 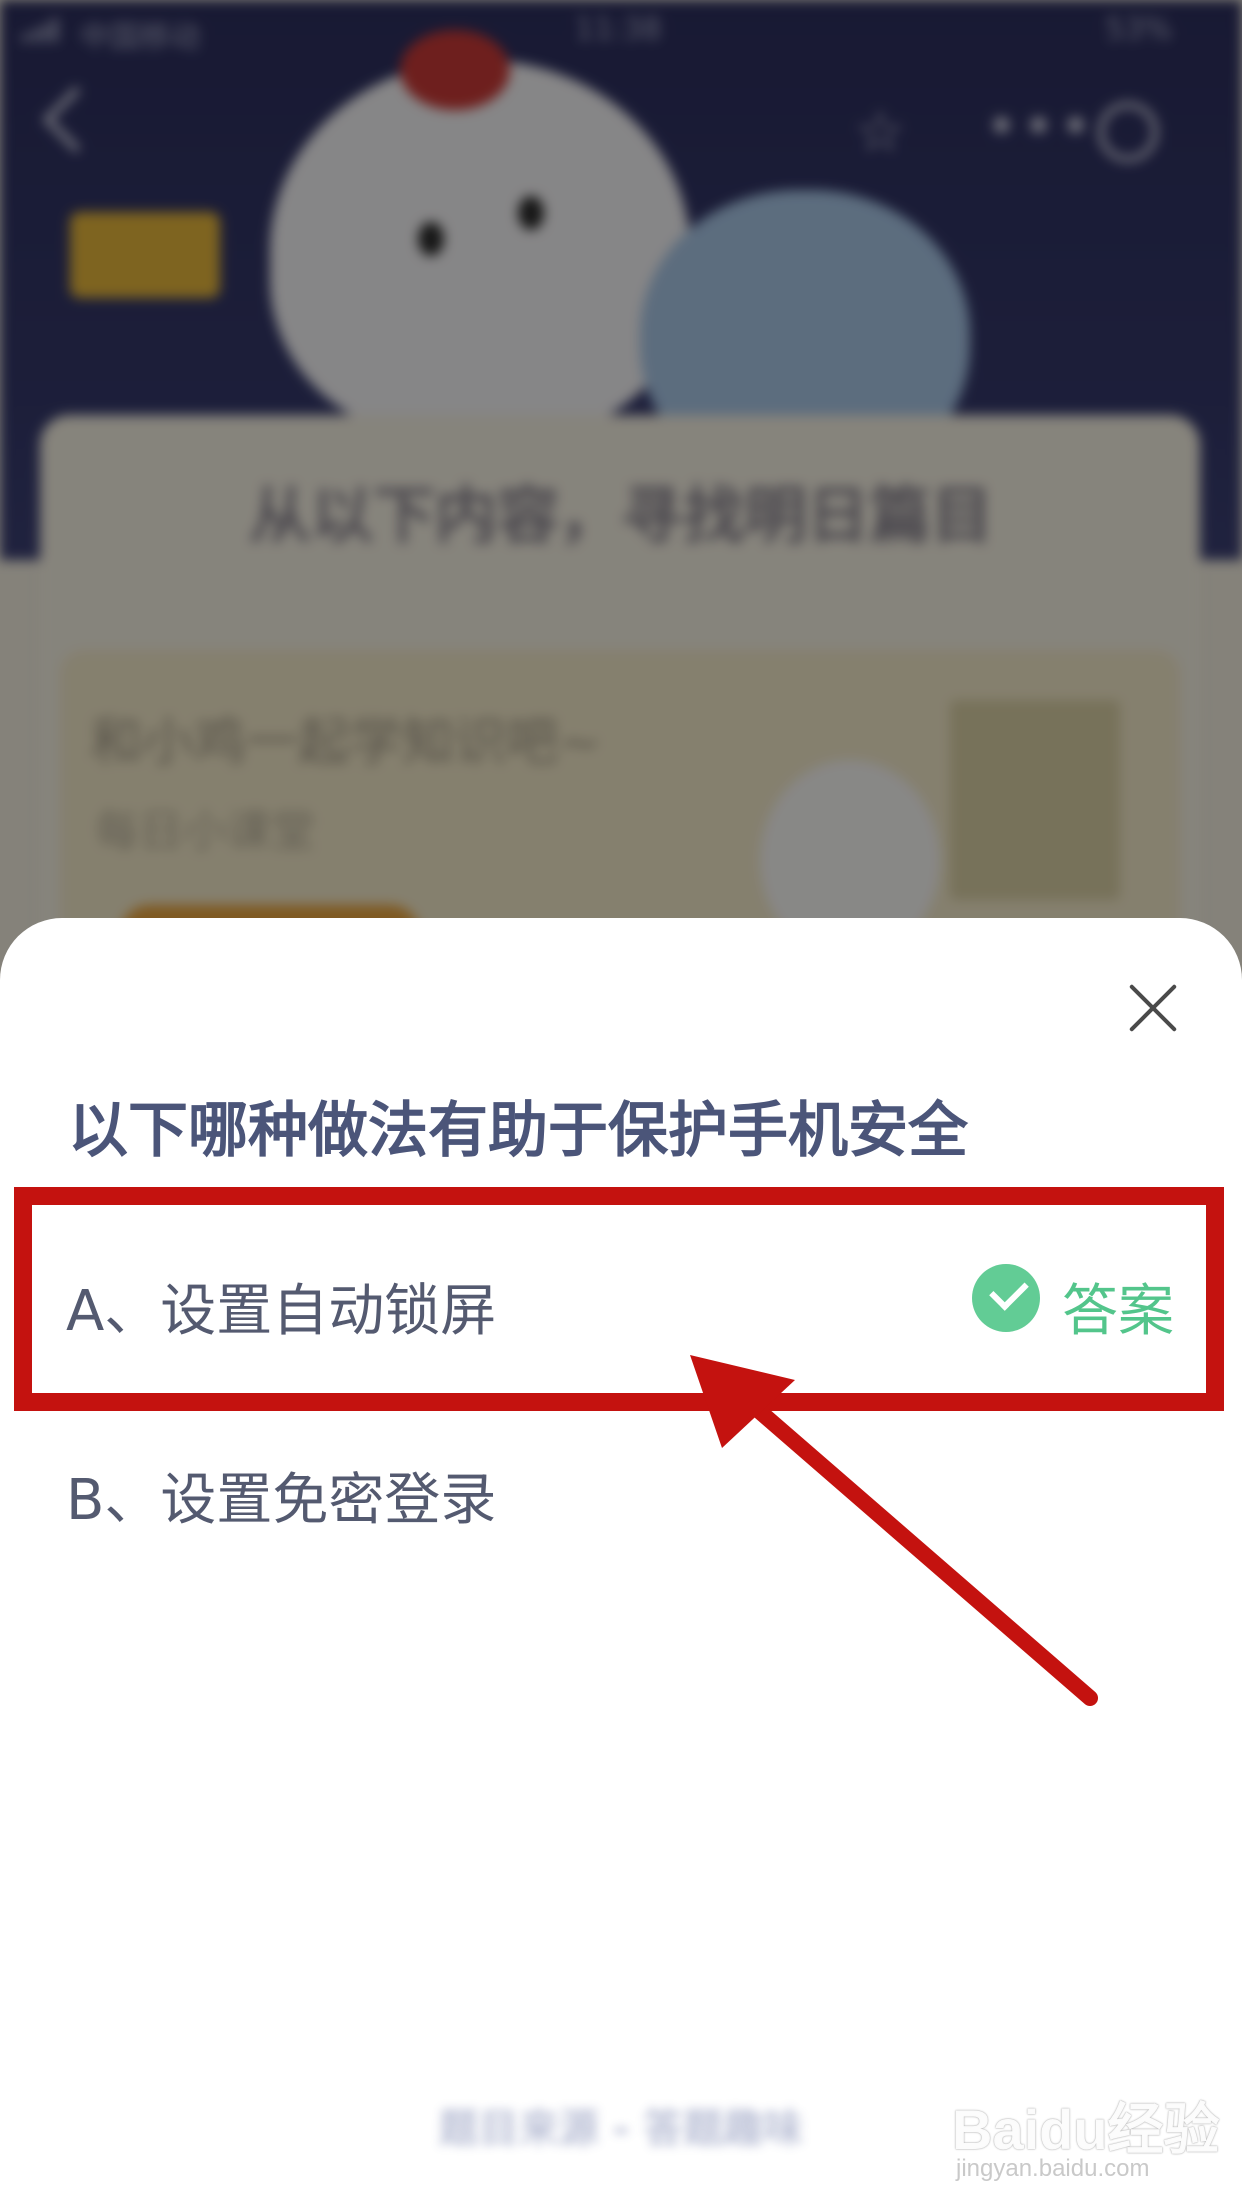 What do you see at coordinates (621, 1495) in the screenshot?
I see `option-b: B、设置免密登录` at bounding box center [621, 1495].